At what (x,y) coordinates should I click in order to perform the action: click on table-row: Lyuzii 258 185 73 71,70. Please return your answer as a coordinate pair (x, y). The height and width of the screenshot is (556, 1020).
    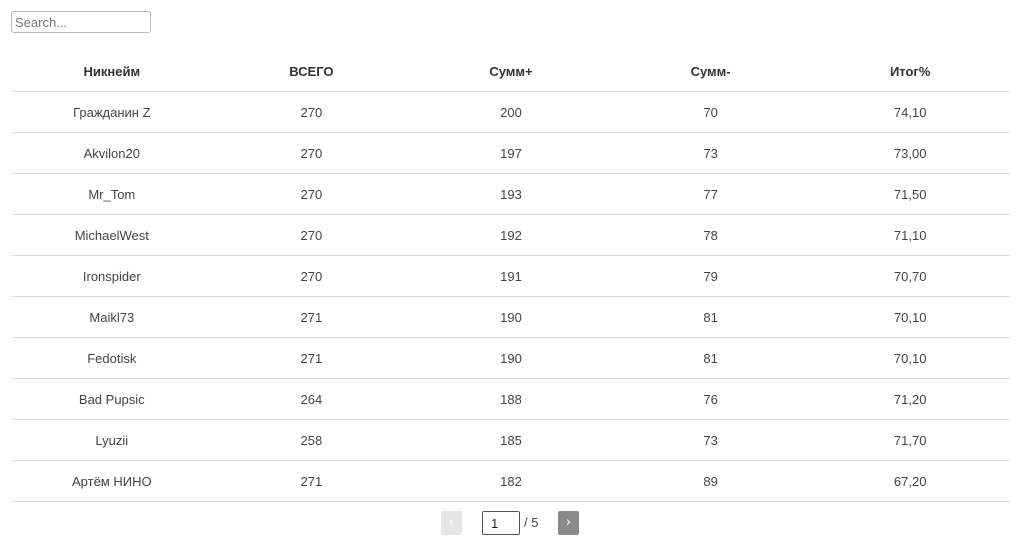
    Looking at the image, I should click on (511, 440).